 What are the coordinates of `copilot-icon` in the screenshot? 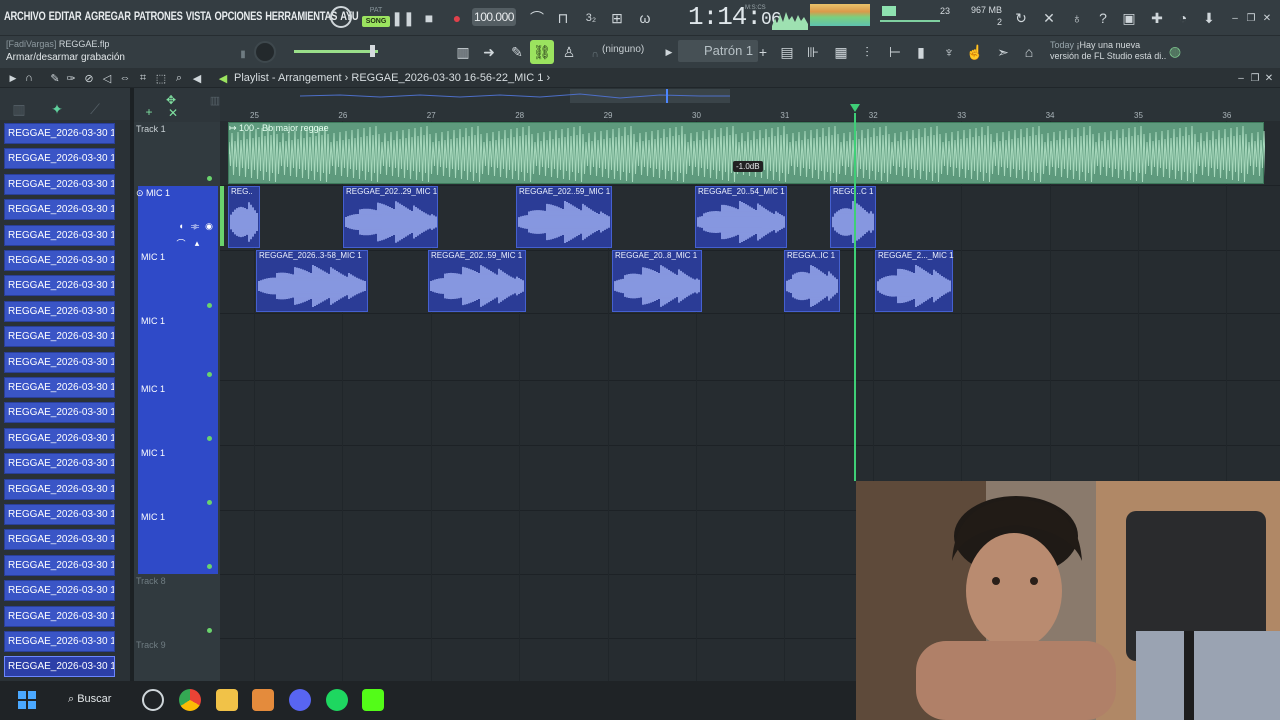 It's located at (153, 700).